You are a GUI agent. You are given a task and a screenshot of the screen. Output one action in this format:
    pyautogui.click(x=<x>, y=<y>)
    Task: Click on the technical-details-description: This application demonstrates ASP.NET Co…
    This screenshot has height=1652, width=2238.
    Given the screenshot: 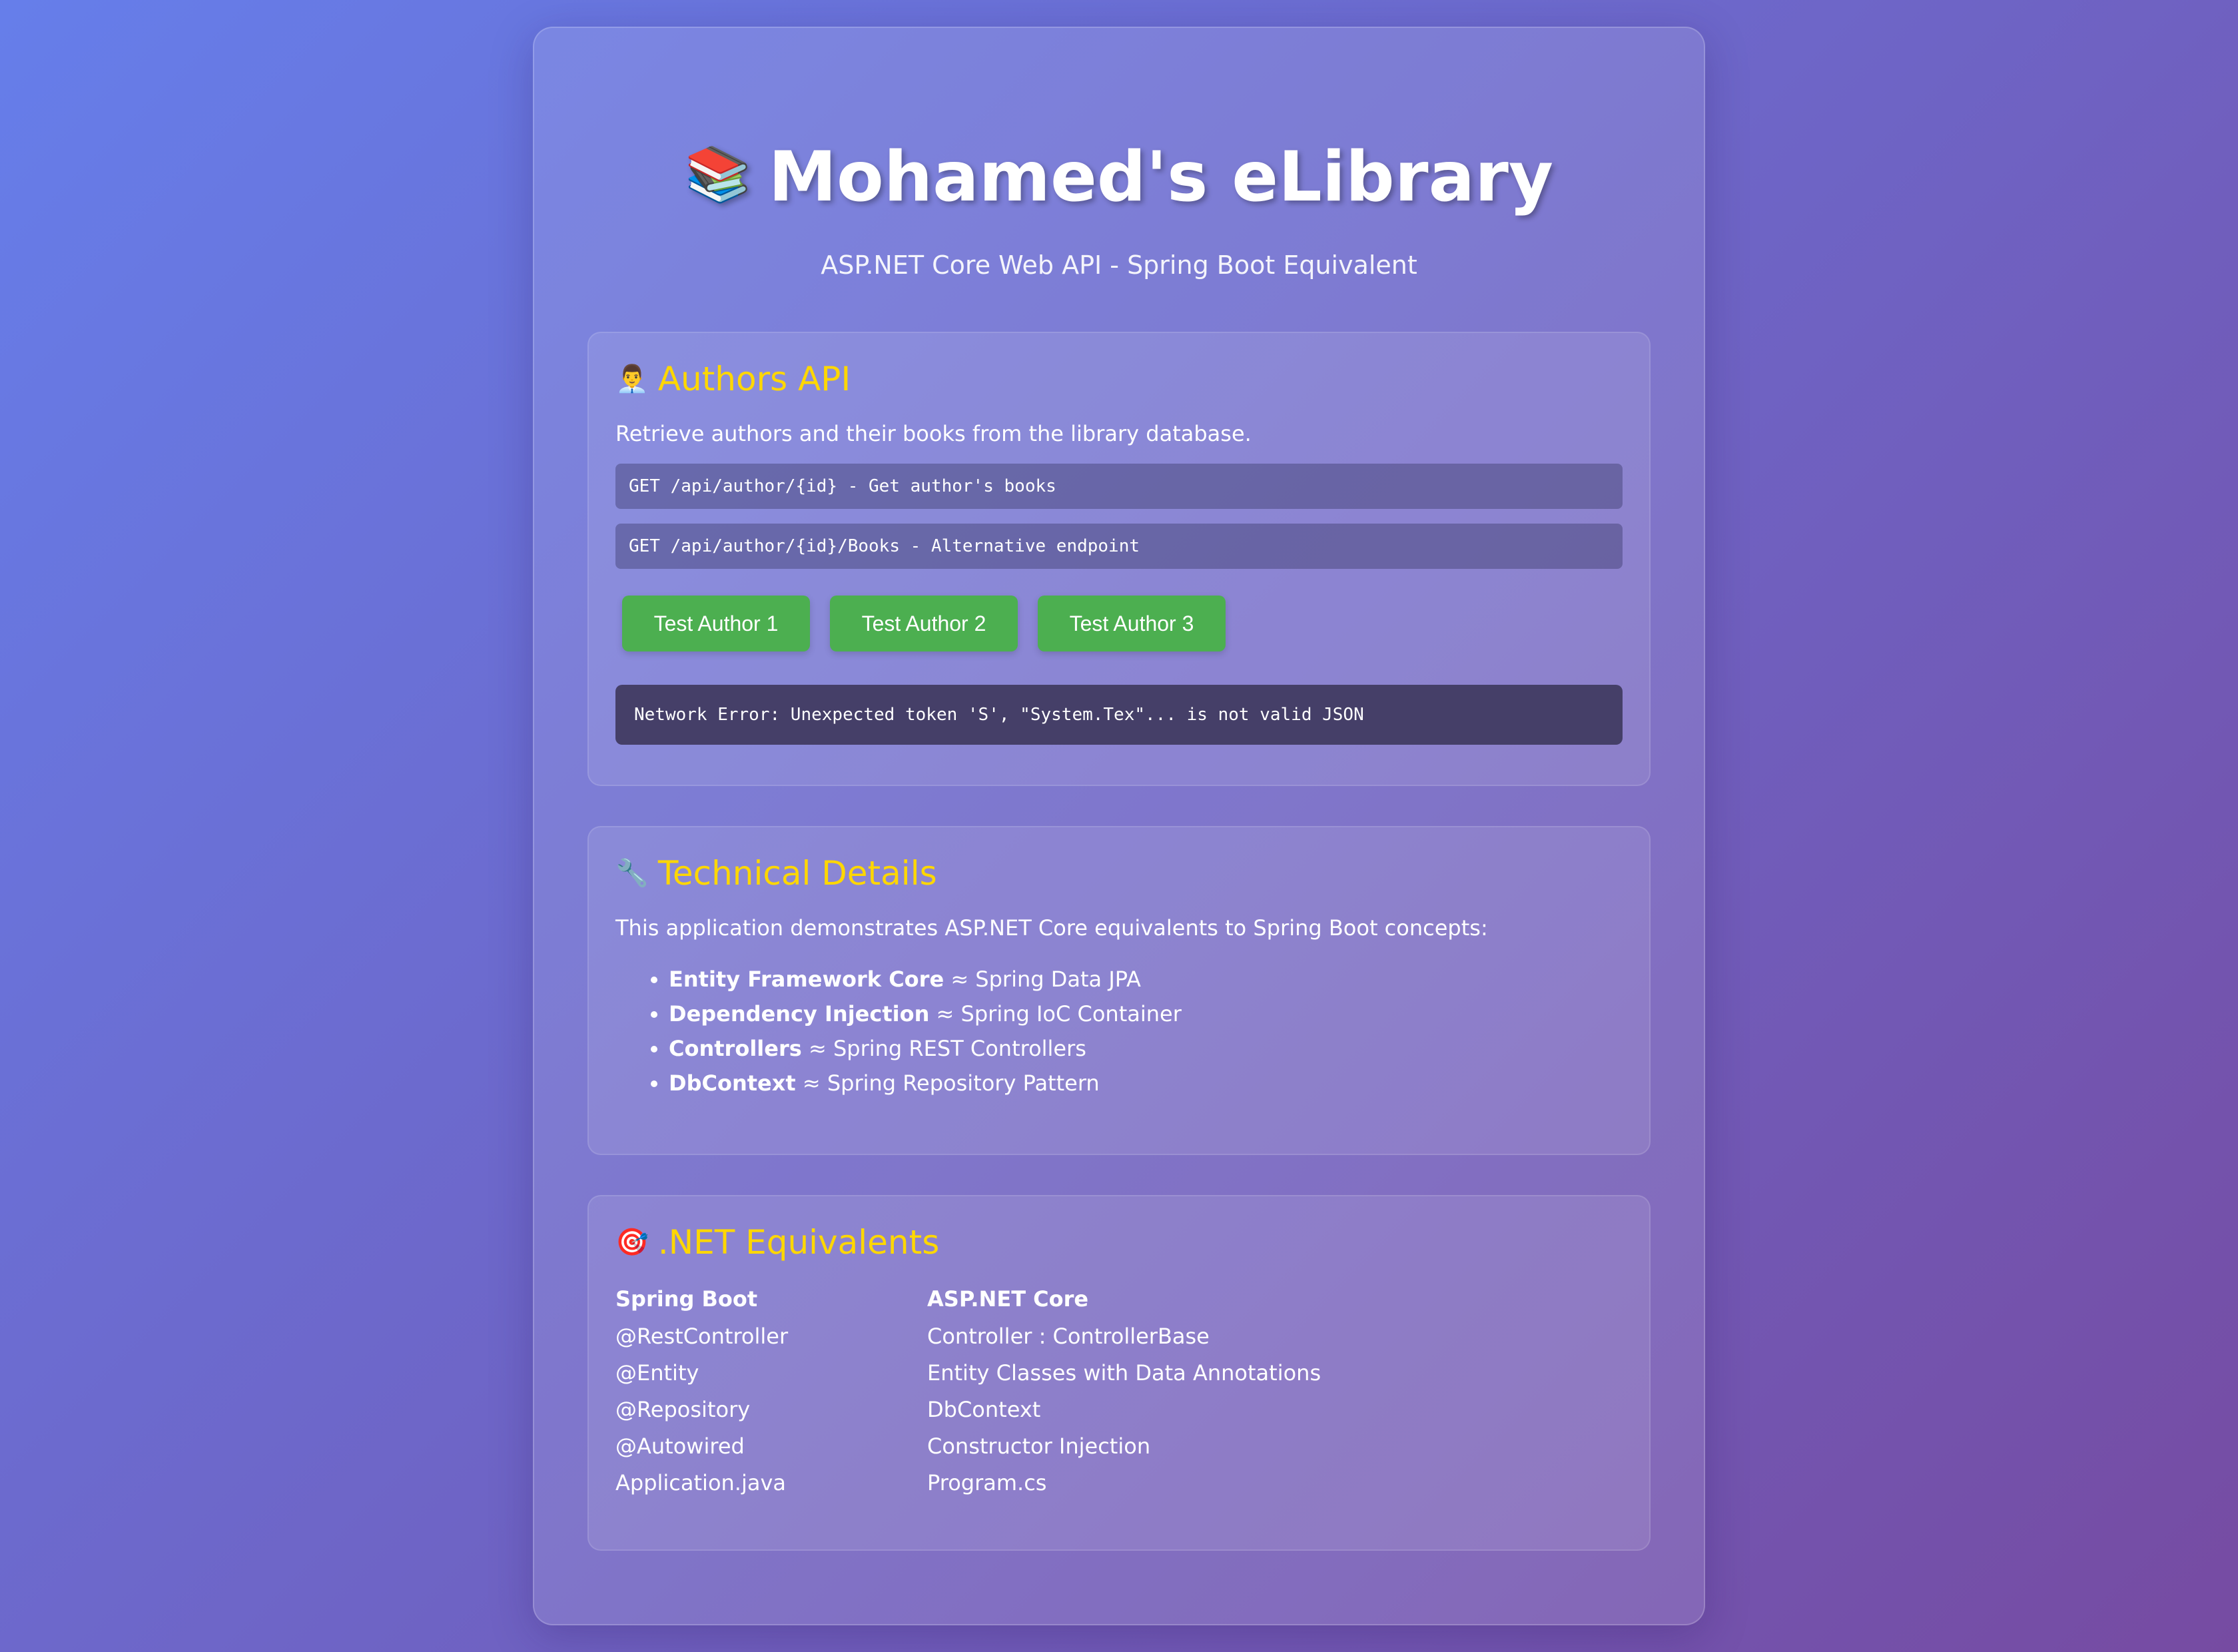 What is the action you would take?
    pyautogui.click(x=1051, y=928)
    